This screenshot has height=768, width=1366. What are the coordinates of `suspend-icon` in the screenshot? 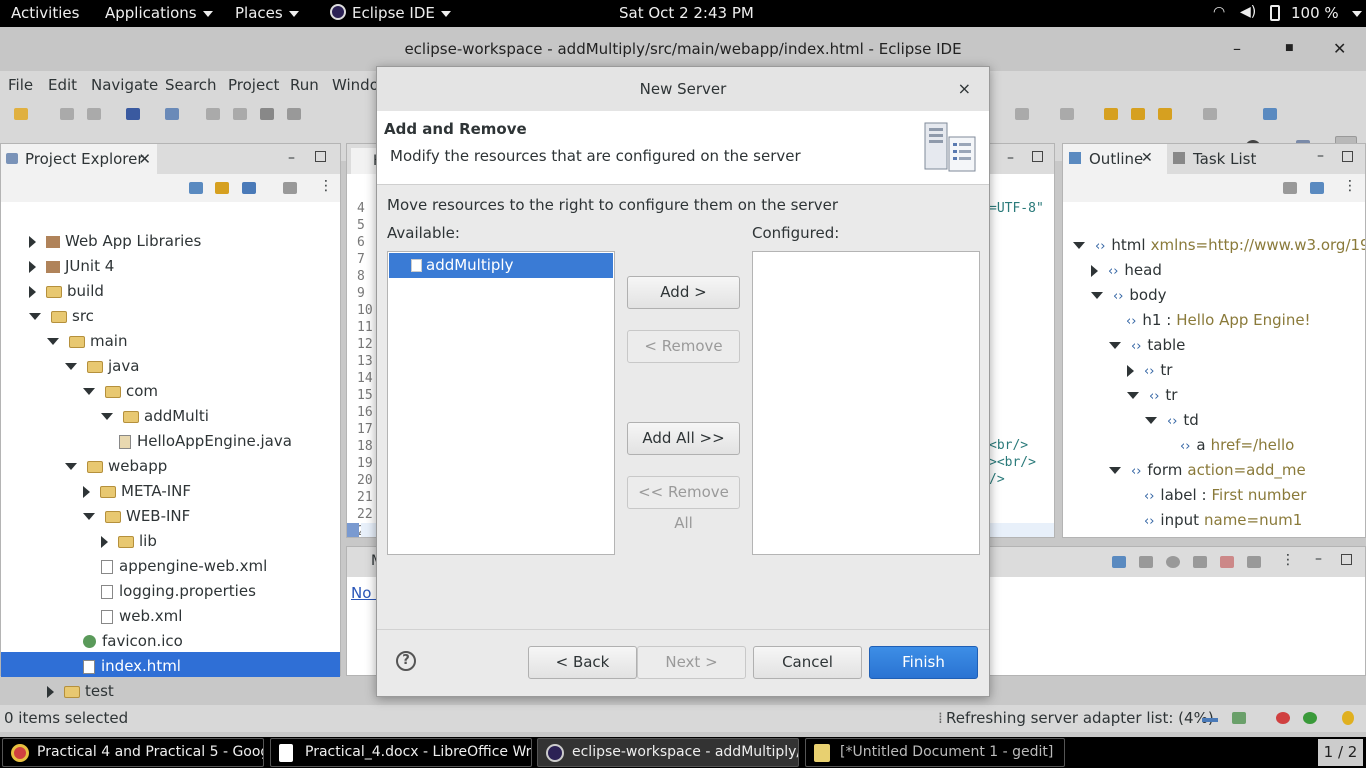 It's located at (240, 114).